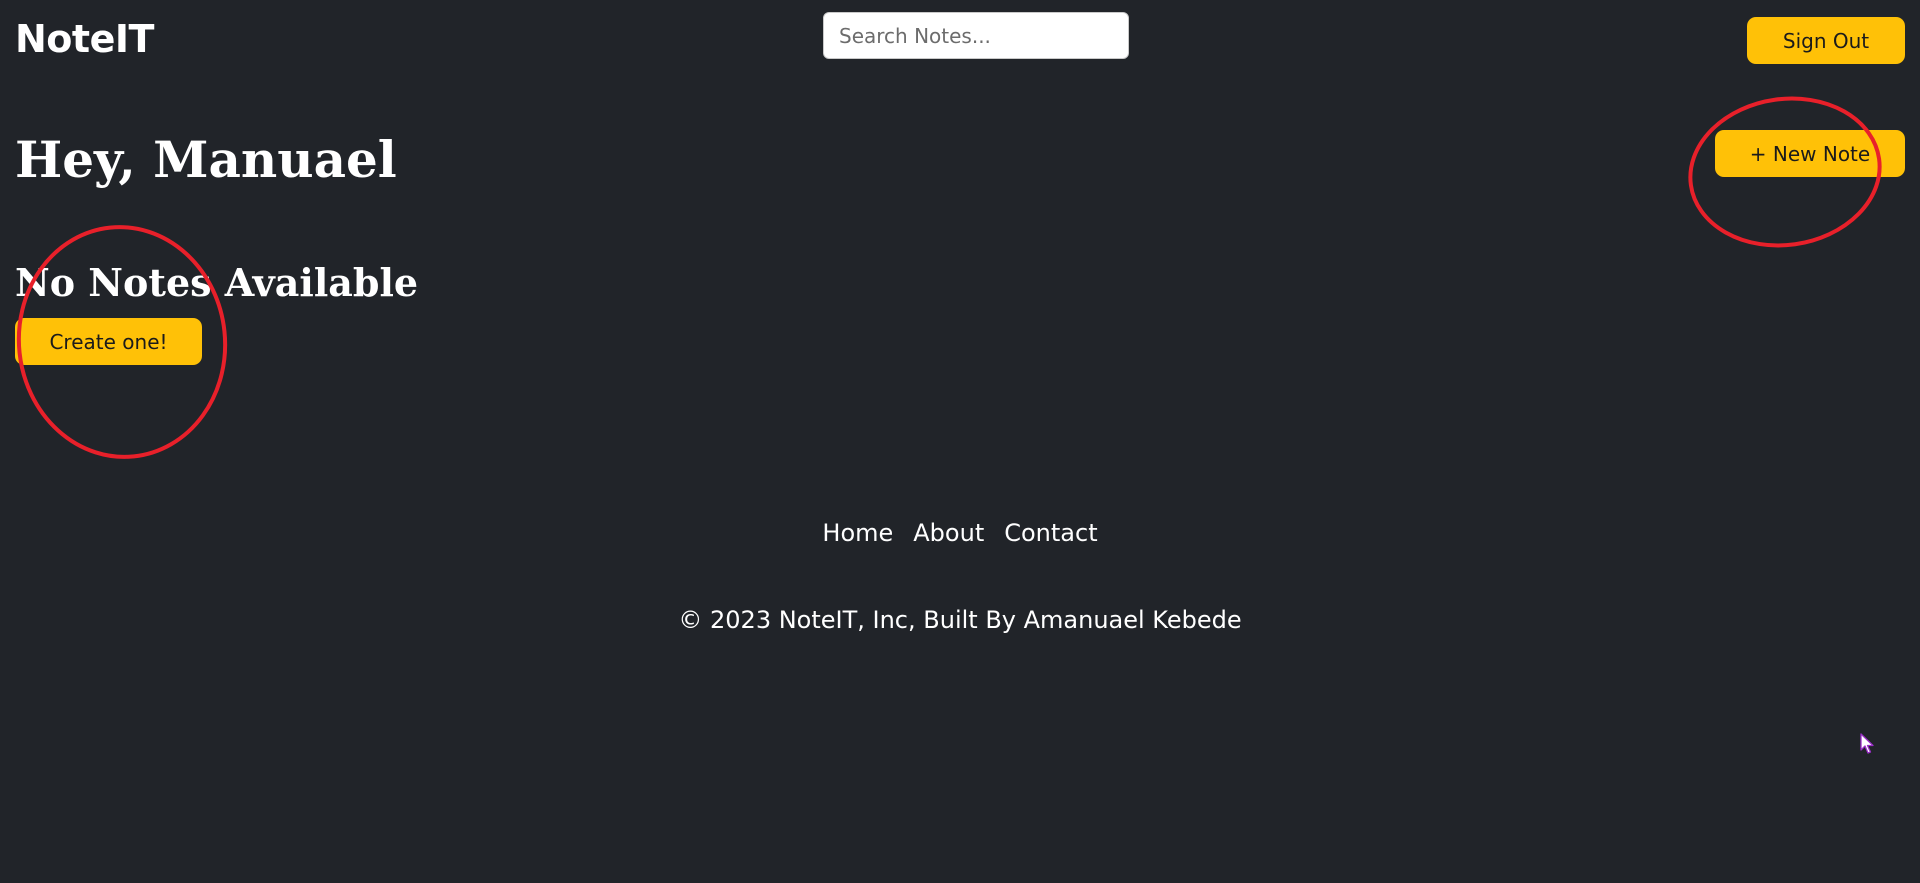  I want to click on create-note-button: Create one!, so click(108, 341).